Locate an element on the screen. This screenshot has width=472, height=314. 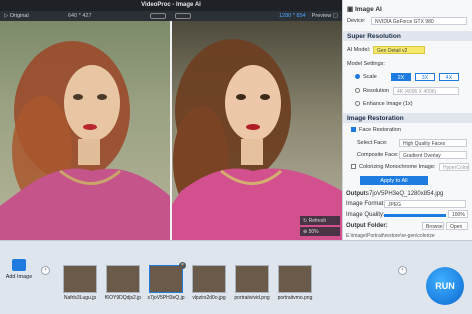
super-resolution-section: Super Resolution is located at coordinates (407, 36).